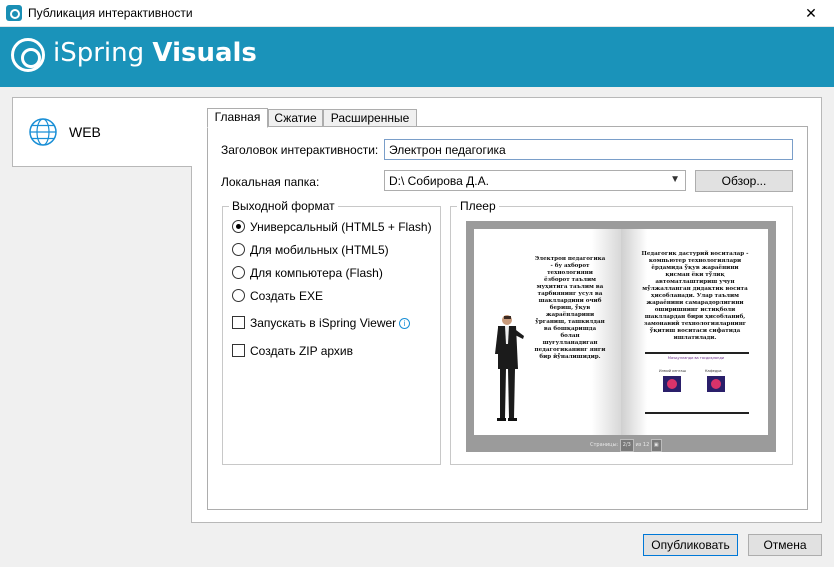 The image size is (834, 567). Describe the element at coordinates (286, 296) in the screenshot. I see `radio-label: Создать EXE` at that location.